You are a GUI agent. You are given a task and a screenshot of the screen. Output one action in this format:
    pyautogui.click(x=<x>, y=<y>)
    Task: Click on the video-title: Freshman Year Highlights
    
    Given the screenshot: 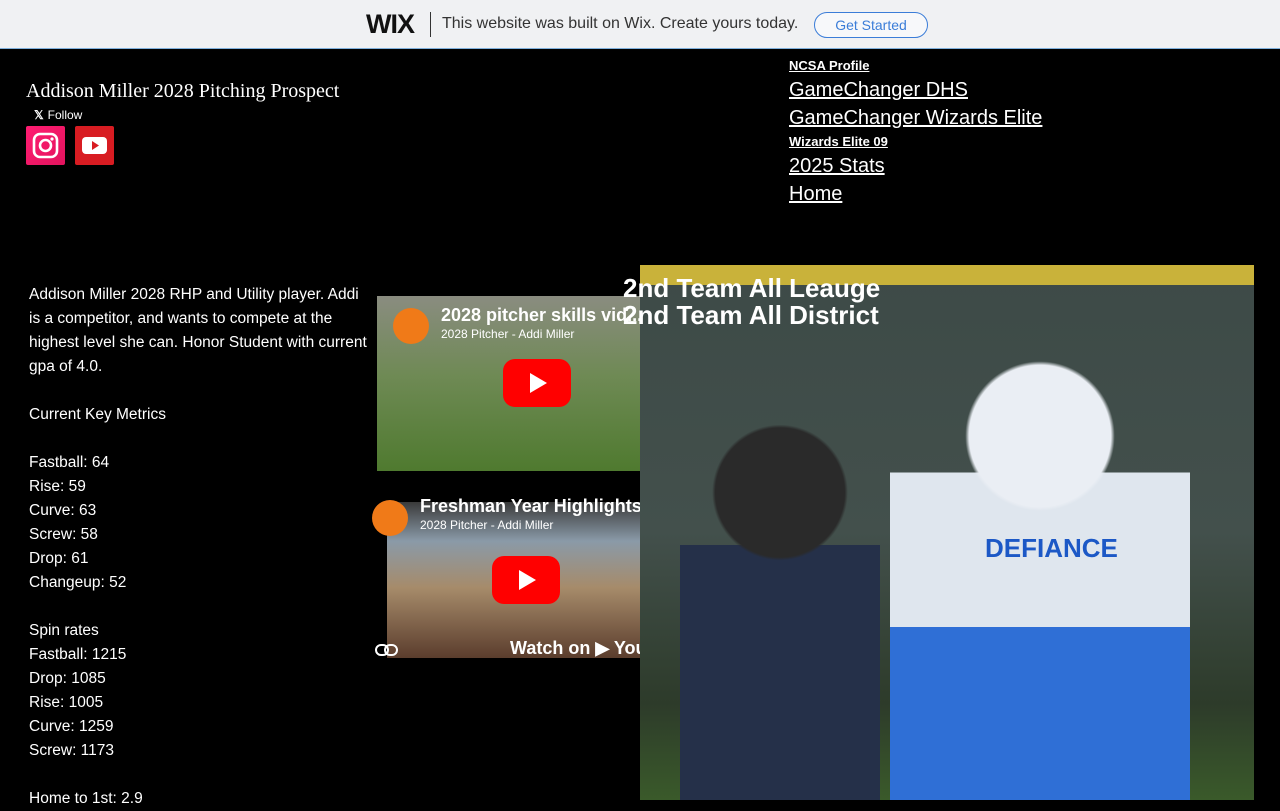 What is the action you would take?
    pyautogui.click(x=531, y=506)
    